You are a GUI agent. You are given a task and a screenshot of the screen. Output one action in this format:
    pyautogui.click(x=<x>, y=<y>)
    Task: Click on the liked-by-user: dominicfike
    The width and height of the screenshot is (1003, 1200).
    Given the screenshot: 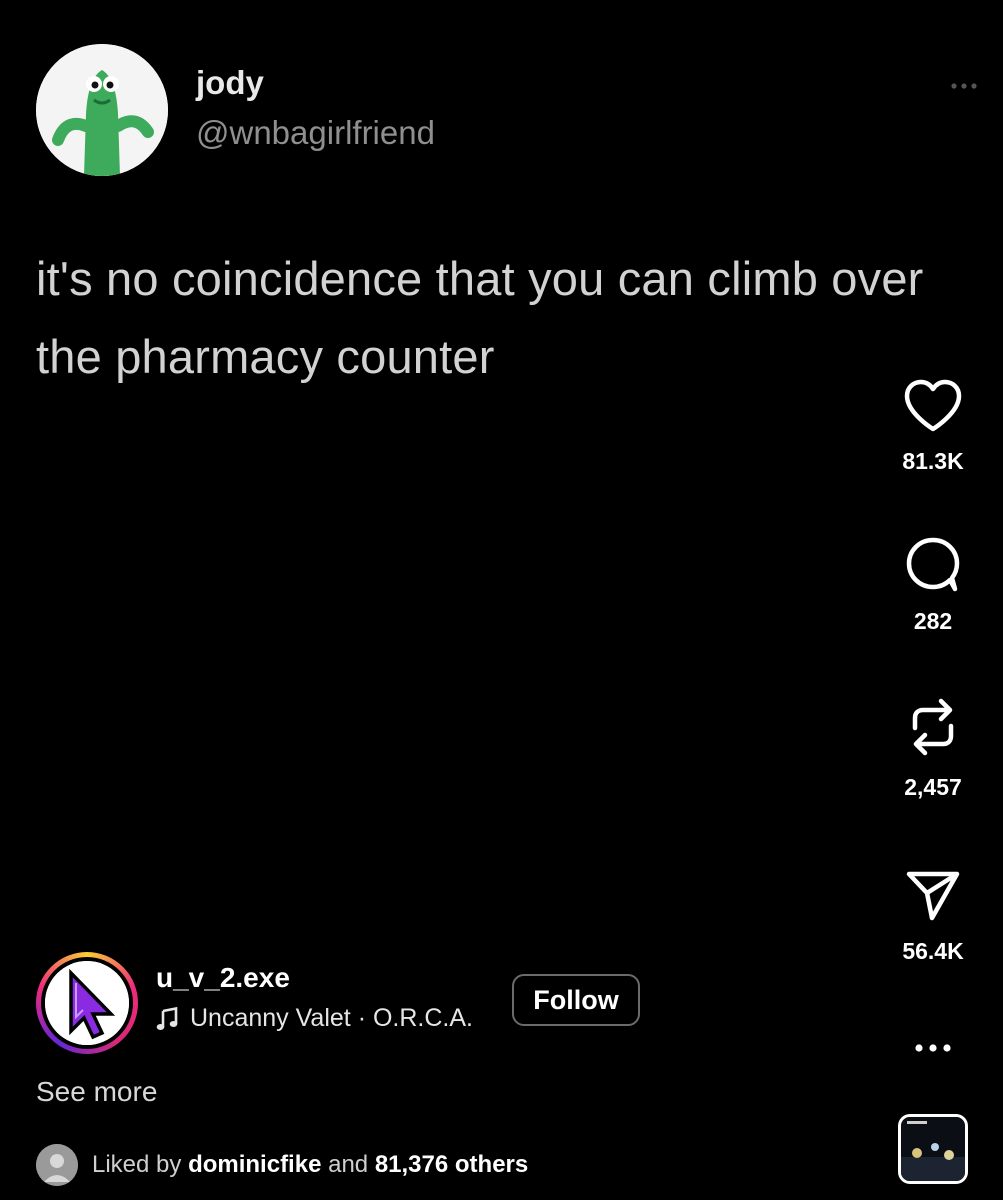 What is the action you would take?
    pyautogui.click(x=254, y=1165)
    